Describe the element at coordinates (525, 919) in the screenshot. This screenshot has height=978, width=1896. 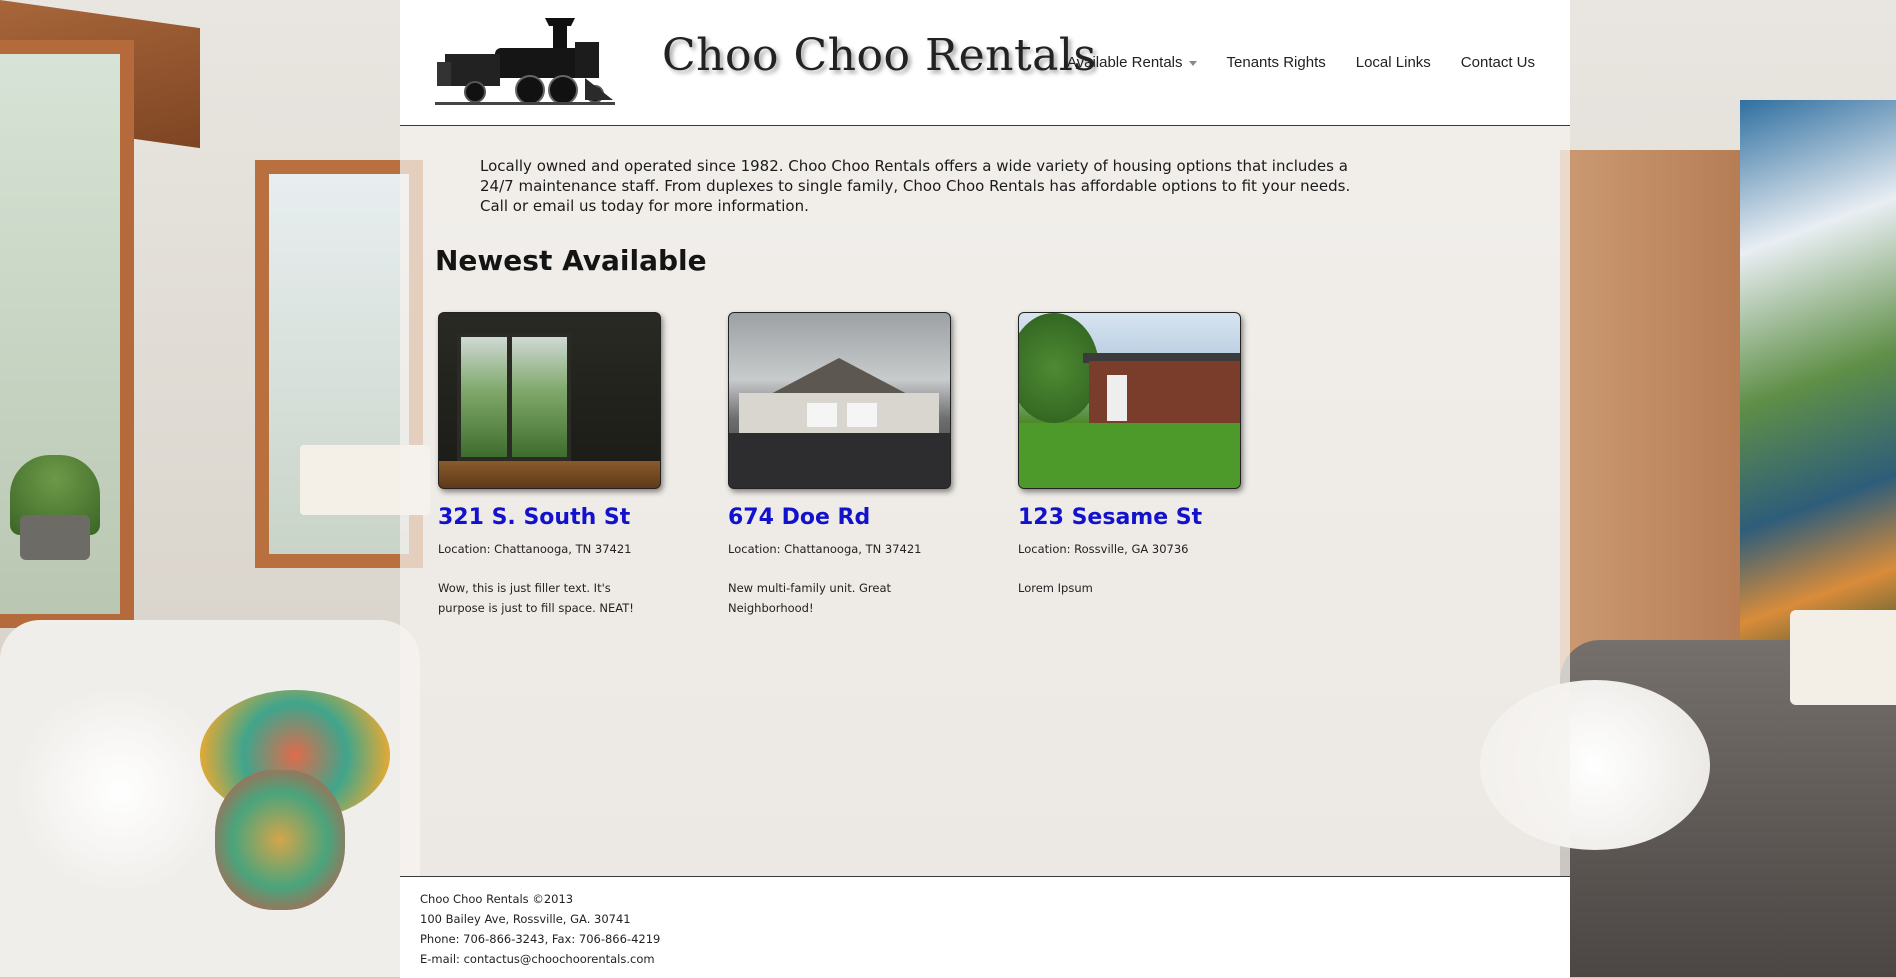
I see `footer-address: 100 Bailey Ave, Rossville, GA. 30741` at that location.